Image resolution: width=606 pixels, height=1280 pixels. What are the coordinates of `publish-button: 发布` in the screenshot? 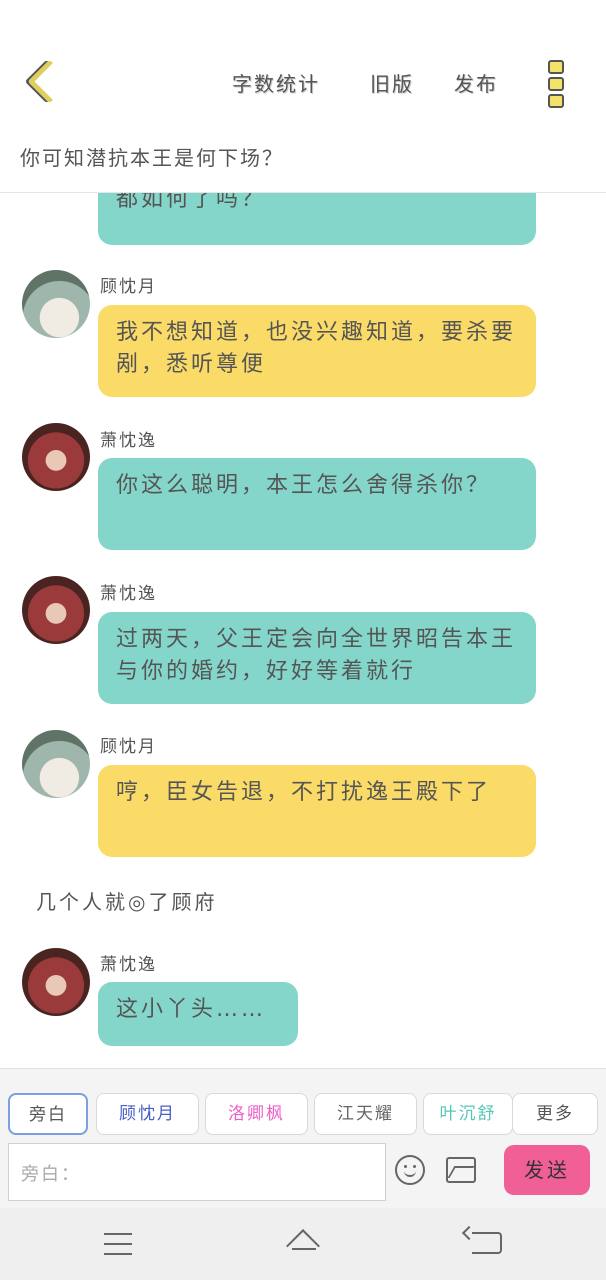 It's located at (476, 82).